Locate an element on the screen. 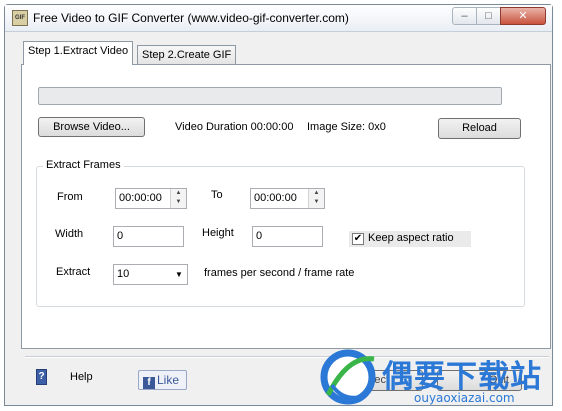 This screenshot has width=562, height=411. close-button: ✕ is located at coordinates (523, 16).